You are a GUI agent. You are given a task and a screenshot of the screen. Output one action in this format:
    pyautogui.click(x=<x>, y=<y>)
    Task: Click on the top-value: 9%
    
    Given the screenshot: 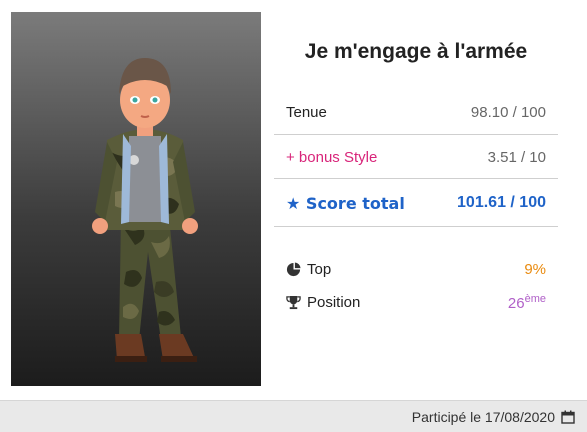 What is the action you would take?
    pyautogui.click(x=535, y=269)
    